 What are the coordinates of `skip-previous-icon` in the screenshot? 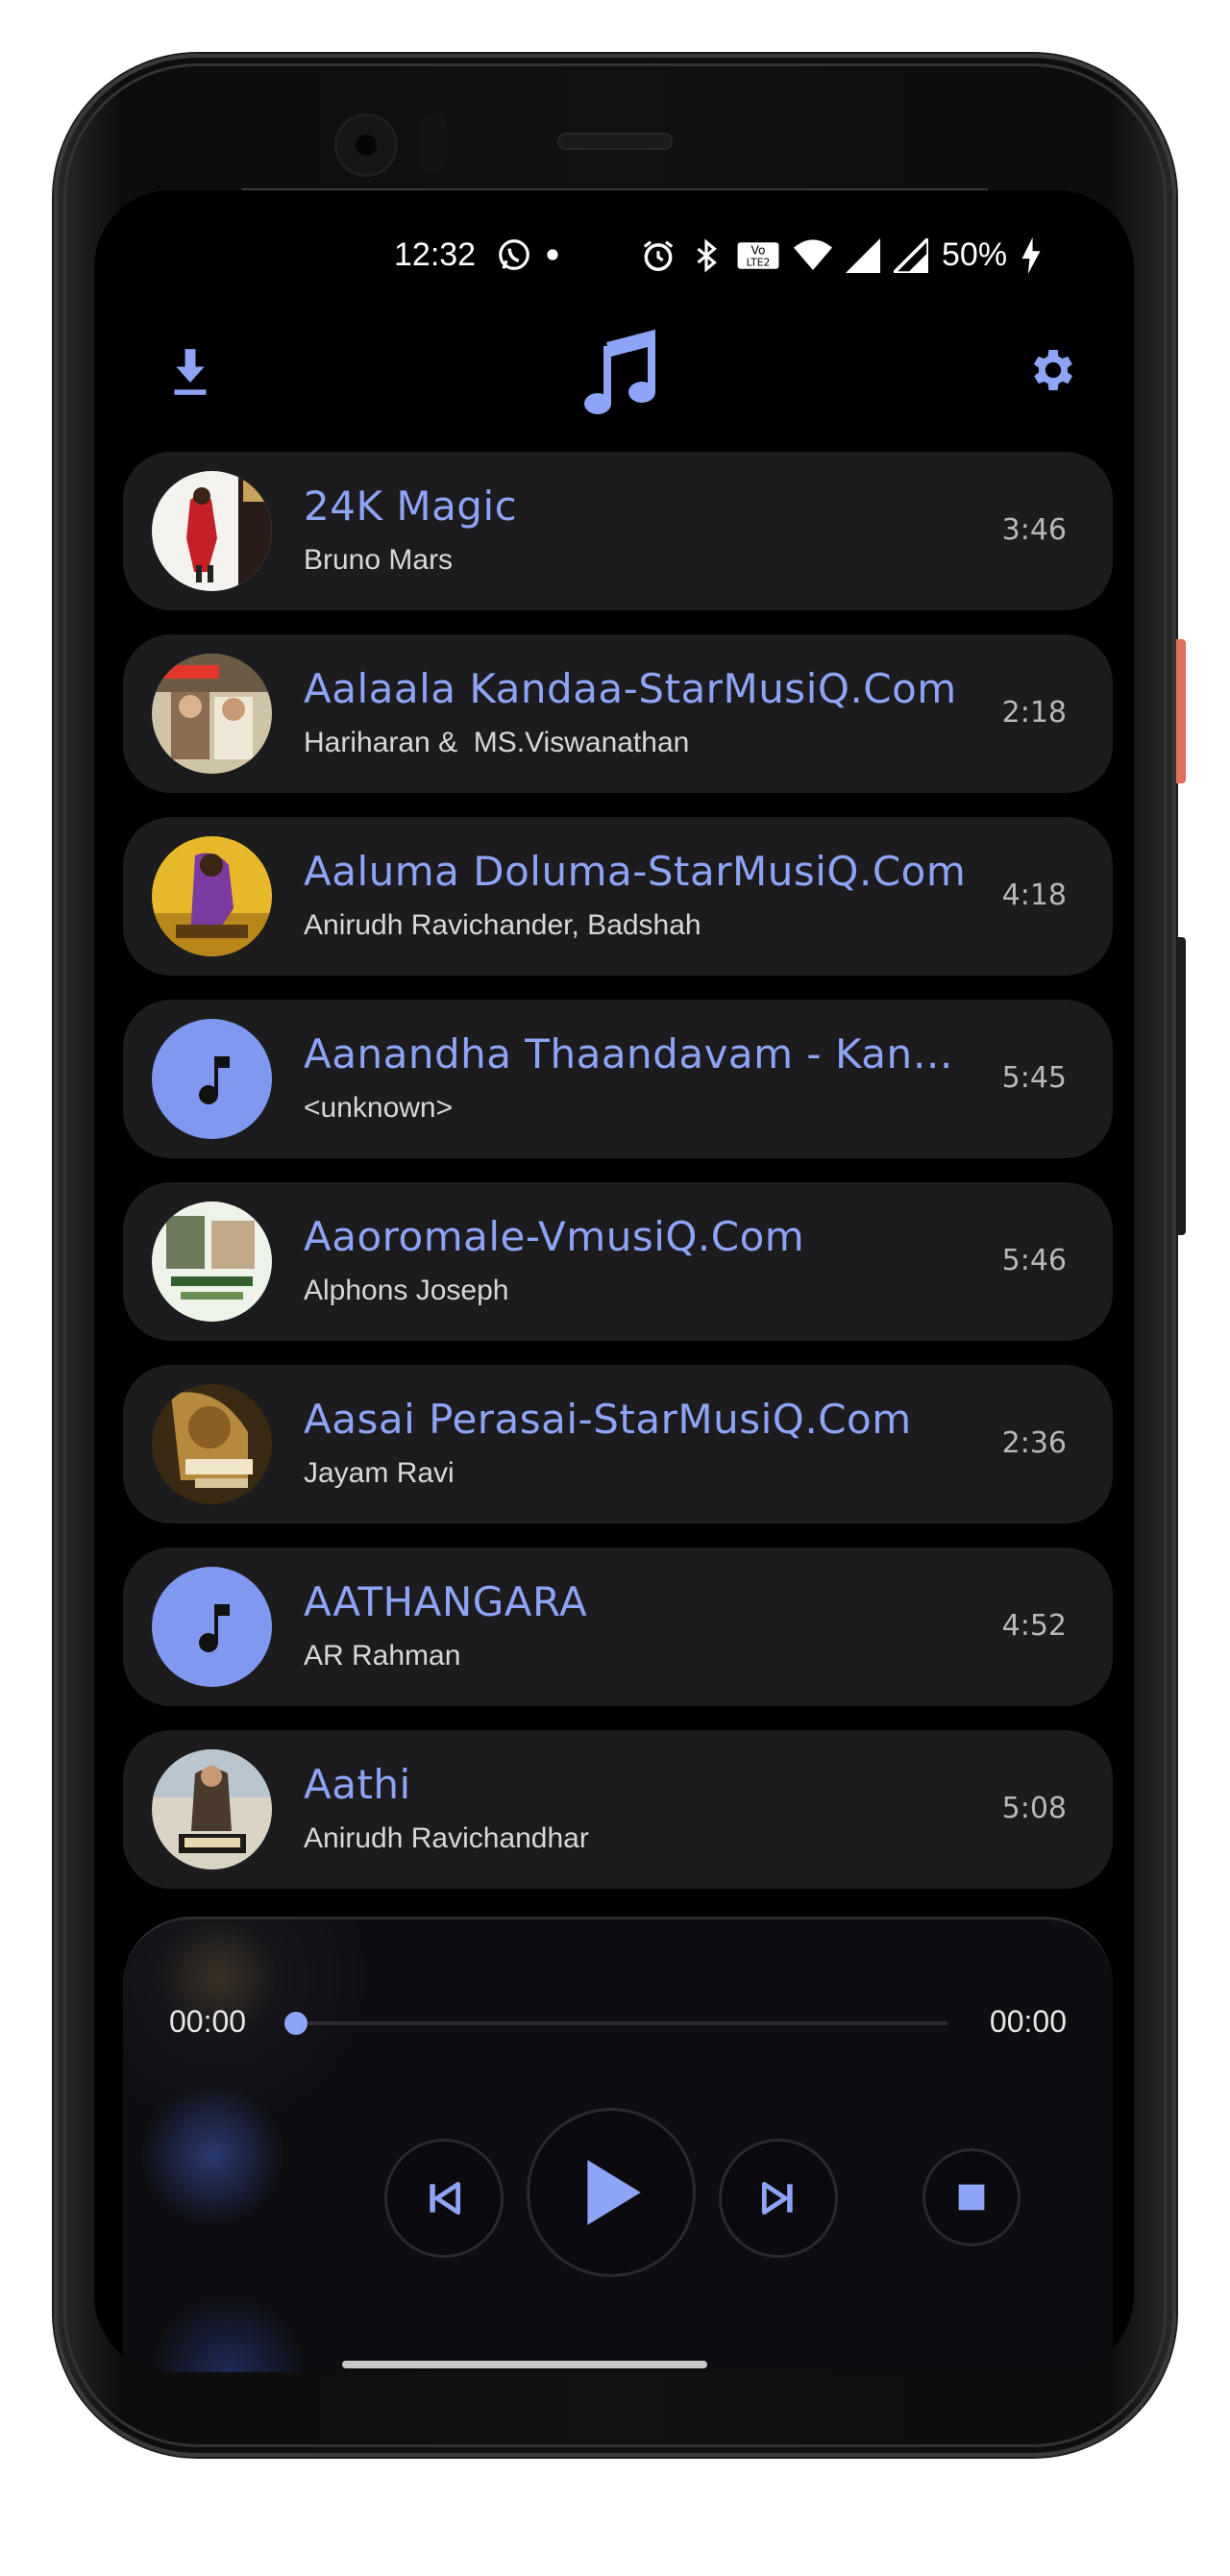 It's located at (446, 2198).